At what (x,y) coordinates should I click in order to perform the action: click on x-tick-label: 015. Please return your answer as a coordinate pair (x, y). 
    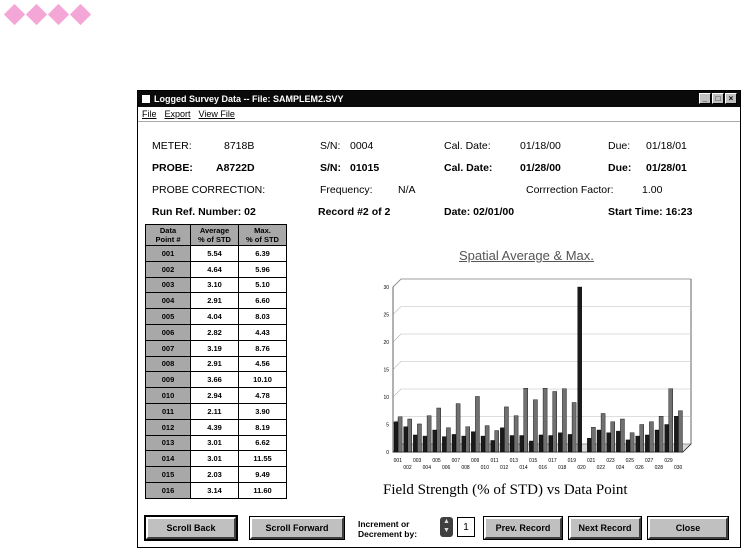
    Looking at the image, I should click on (533, 461).